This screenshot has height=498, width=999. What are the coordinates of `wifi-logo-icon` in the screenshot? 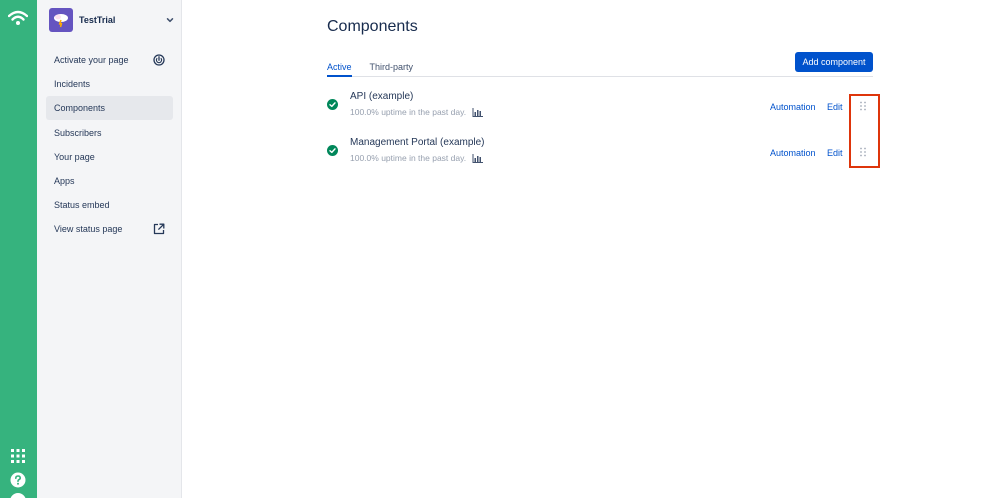 It's located at (18, 18).